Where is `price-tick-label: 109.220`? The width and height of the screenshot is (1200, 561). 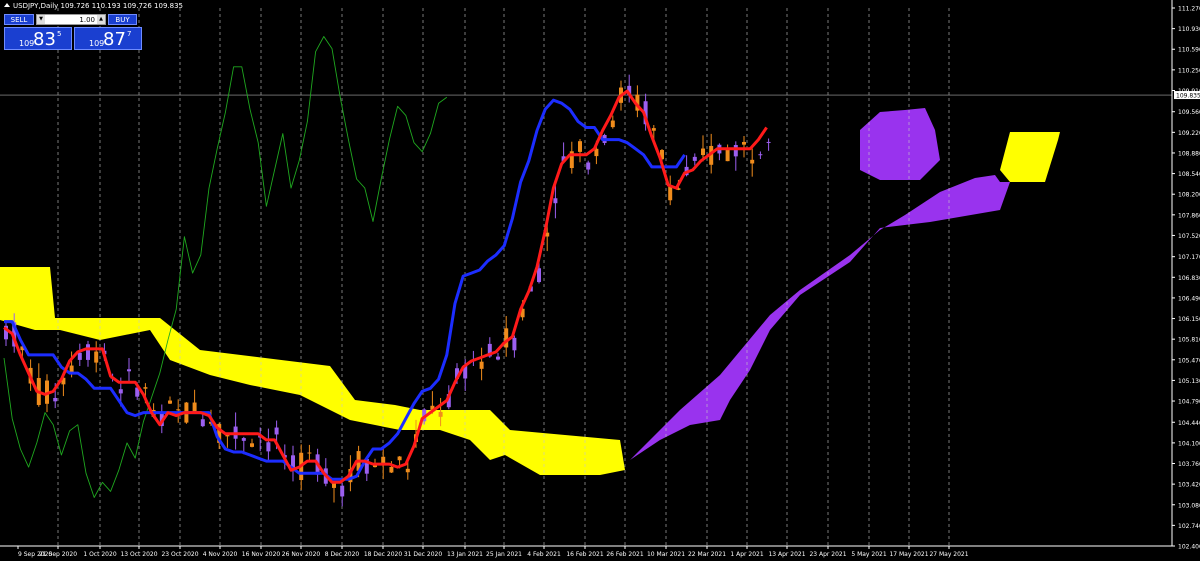
price-tick-label: 109.220 is located at coordinates (1189, 133).